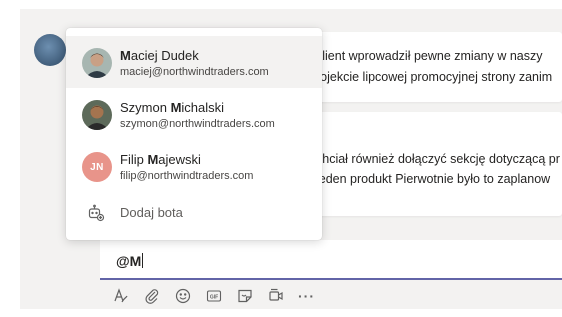 This screenshot has height=317, width=562. Describe the element at coordinates (50, 50) in the screenshot. I see `sender-avatar` at that location.